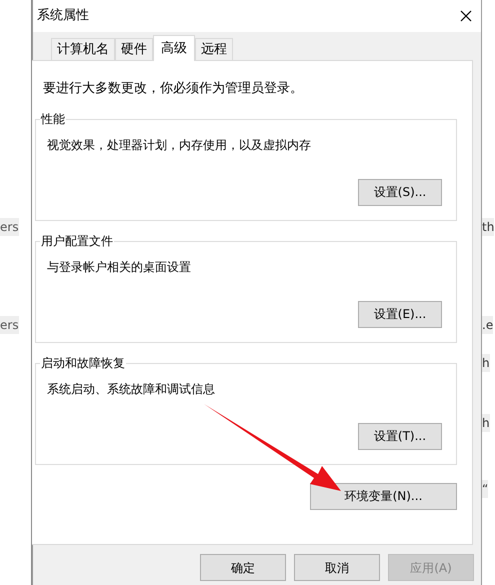 Image resolution: width=495 pixels, height=585 pixels. What do you see at coordinates (337, 567) in the screenshot?
I see `dialog-button: 取消` at bounding box center [337, 567].